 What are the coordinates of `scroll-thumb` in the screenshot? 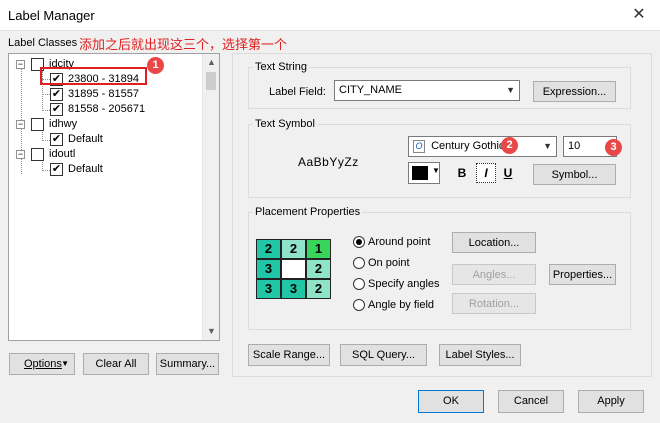 It's located at (211, 81).